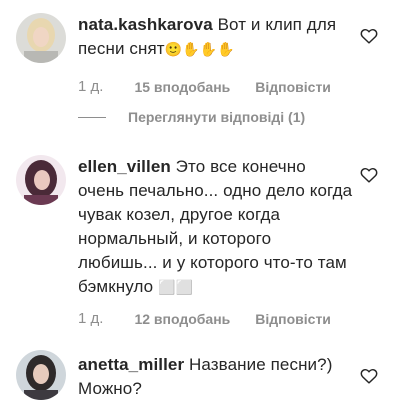 This screenshot has height=407, width=401. What do you see at coordinates (124, 166) in the screenshot?
I see `username: ellen_villen` at bounding box center [124, 166].